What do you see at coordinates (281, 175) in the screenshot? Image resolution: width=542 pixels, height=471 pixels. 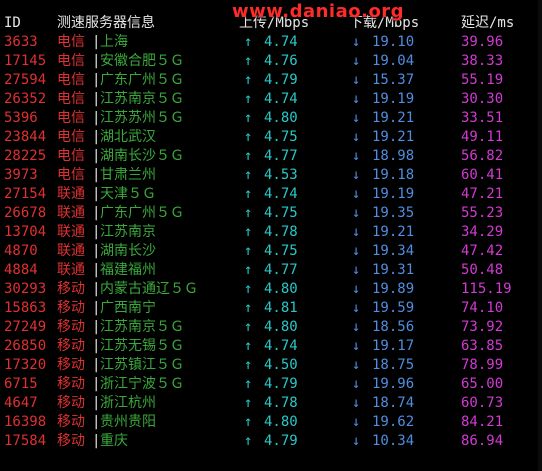 I see `upload-value: 4.53` at bounding box center [281, 175].